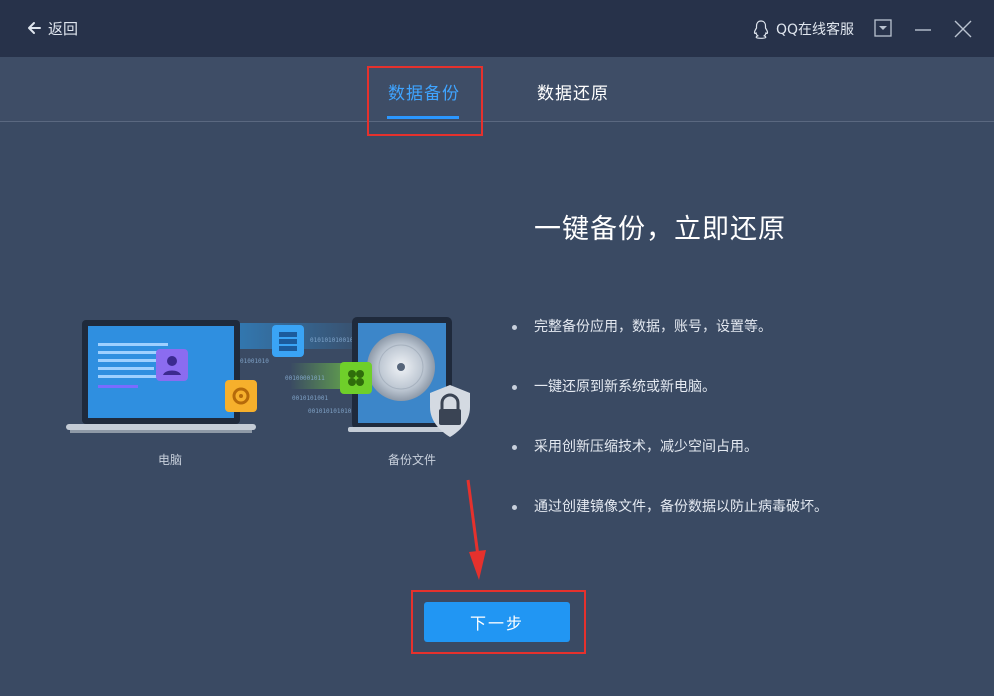 The image size is (994, 696). I want to click on feature-item: 采用创新压缩技术，减少空间占用。, so click(669, 466).